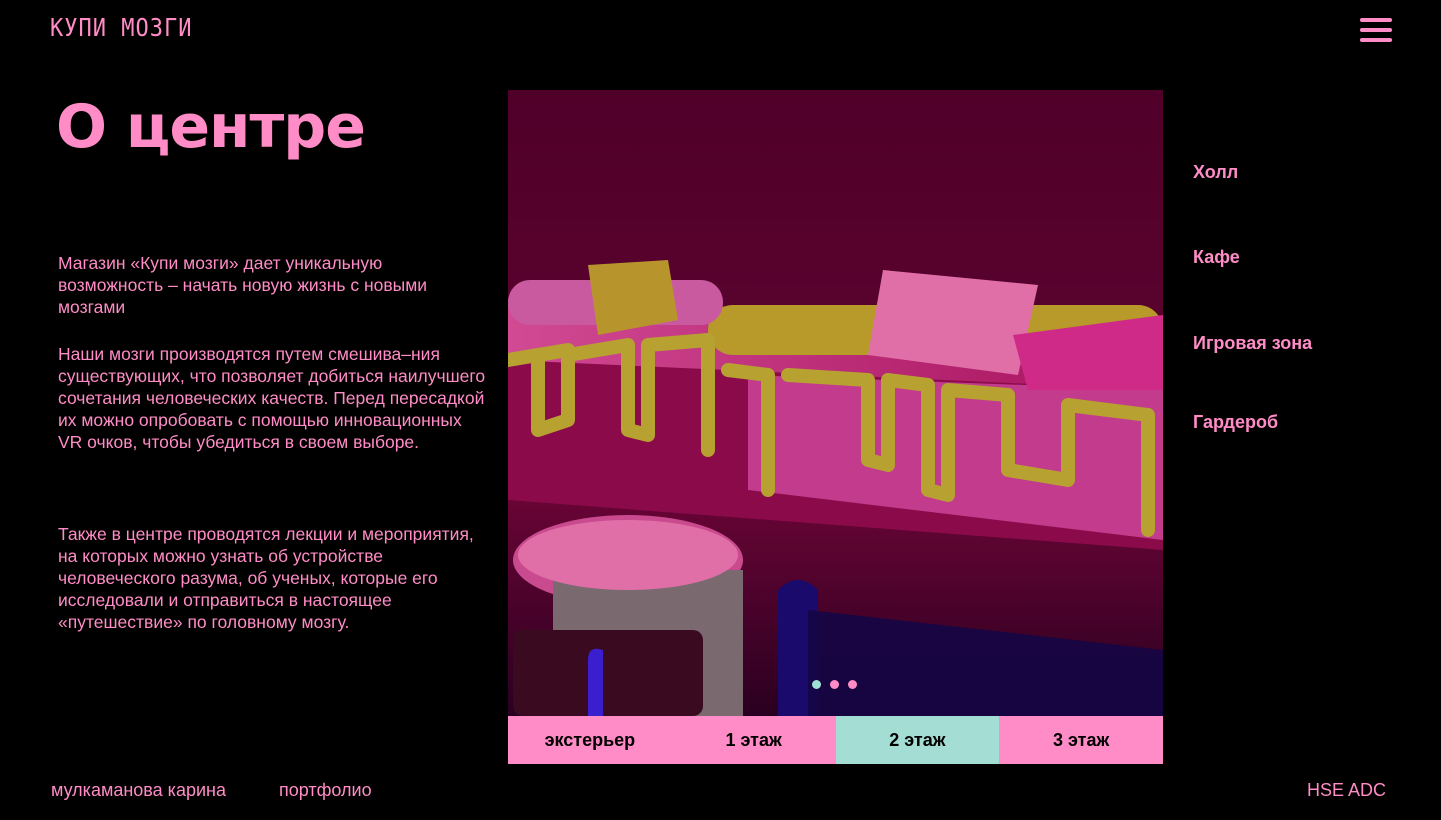 The width and height of the screenshot is (1441, 820). What do you see at coordinates (1346, 790) in the screenshot?
I see `footer-school: HSE ADC` at bounding box center [1346, 790].